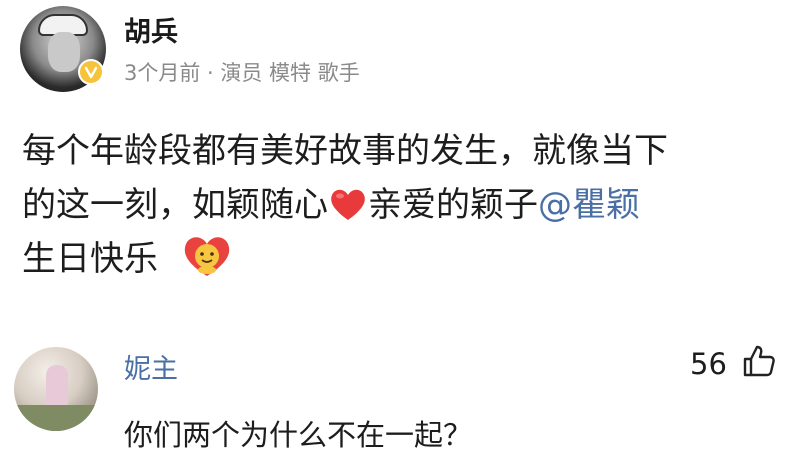 This screenshot has height=466, width=789. I want to click on verified-badge-icon, so click(91, 72).